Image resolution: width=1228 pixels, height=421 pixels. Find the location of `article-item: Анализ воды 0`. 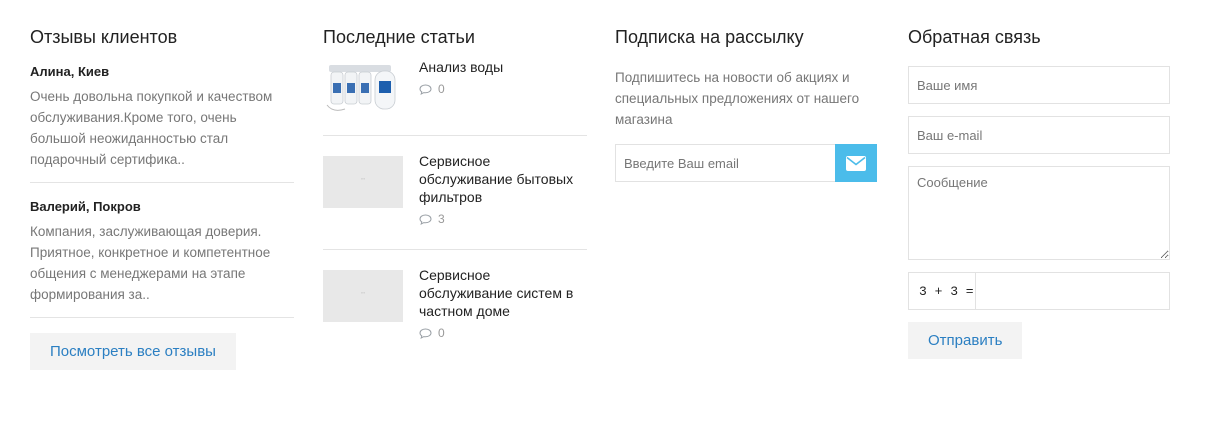

article-item: Анализ воды 0 is located at coordinates (455, 85).